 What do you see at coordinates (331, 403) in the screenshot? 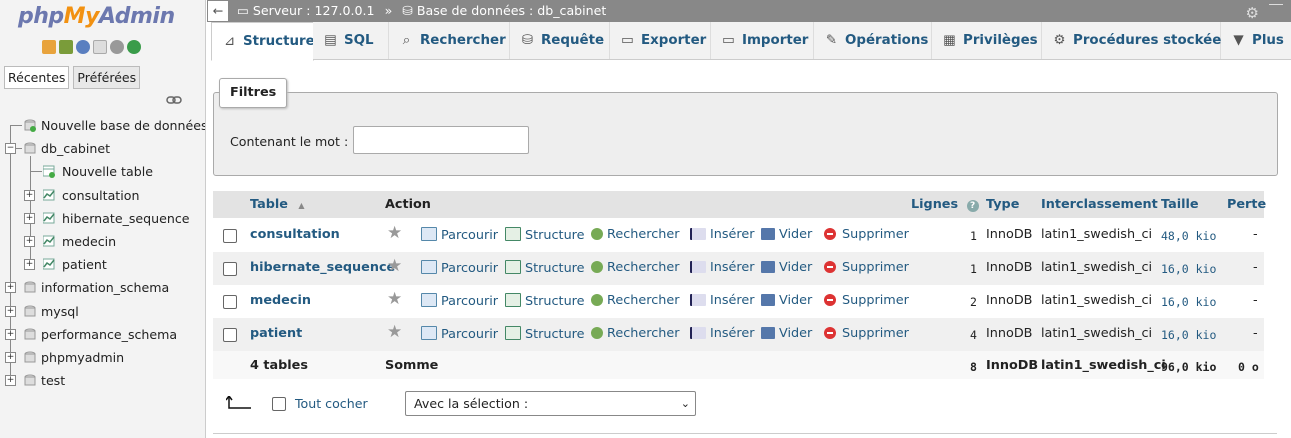
I see `check-all-label: Tout cocher` at bounding box center [331, 403].